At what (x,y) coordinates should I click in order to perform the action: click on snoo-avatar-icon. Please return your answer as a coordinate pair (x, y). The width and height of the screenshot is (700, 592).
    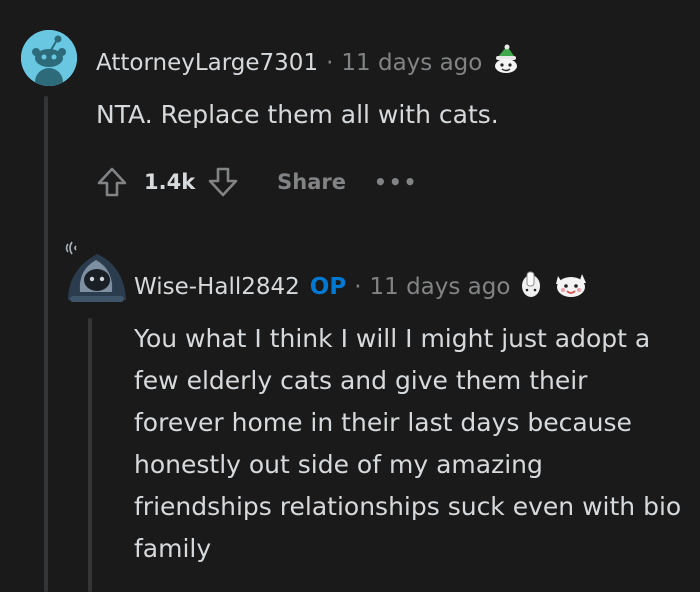
    Looking at the image, I should click on (49, 58).